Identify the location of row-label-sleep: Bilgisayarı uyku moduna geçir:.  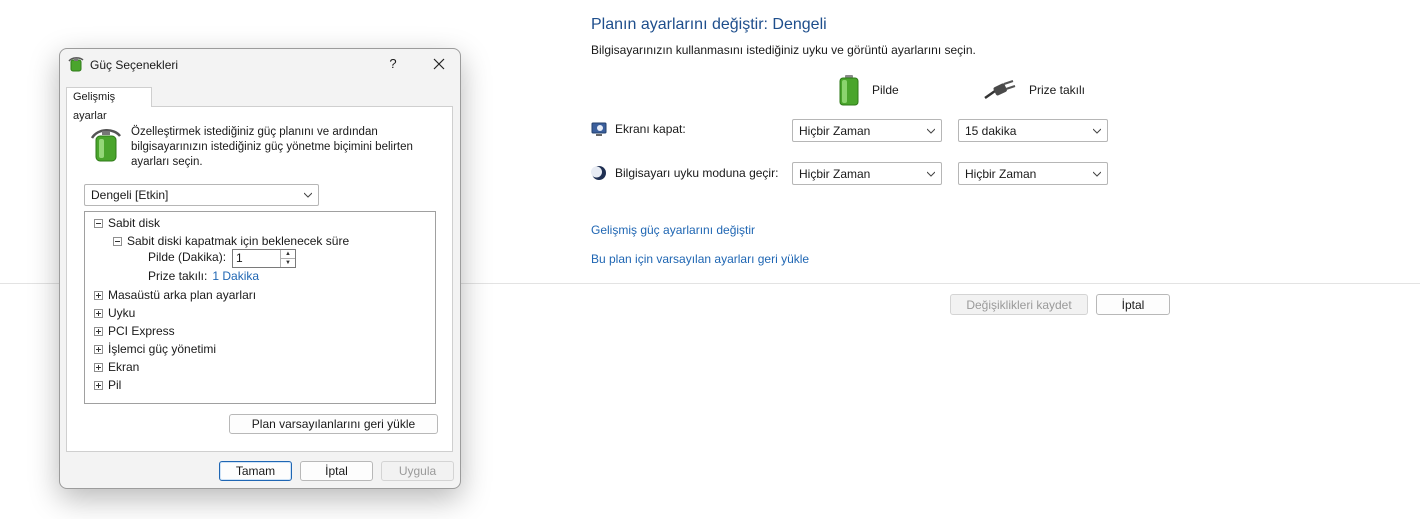
(684, 173).